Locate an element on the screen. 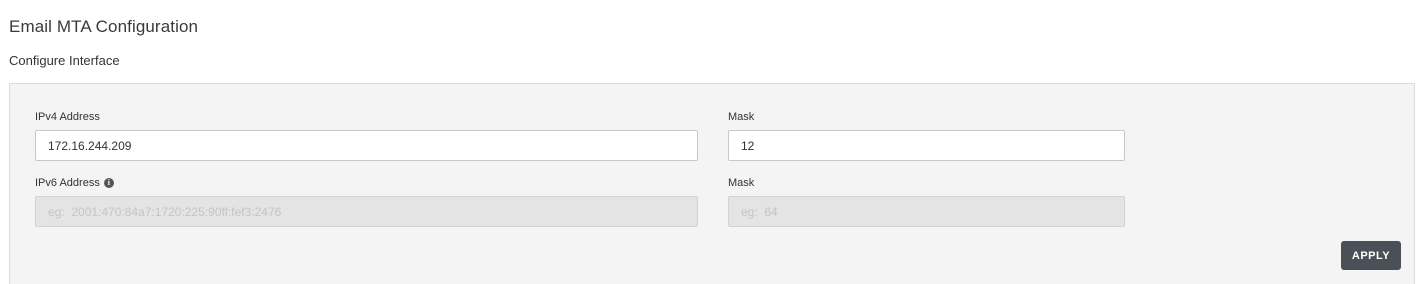 Image resolution: width=1418 pixels, height=284 pixels. ipv6-mask-label-text: Mask is located at coordinates (741, 183).